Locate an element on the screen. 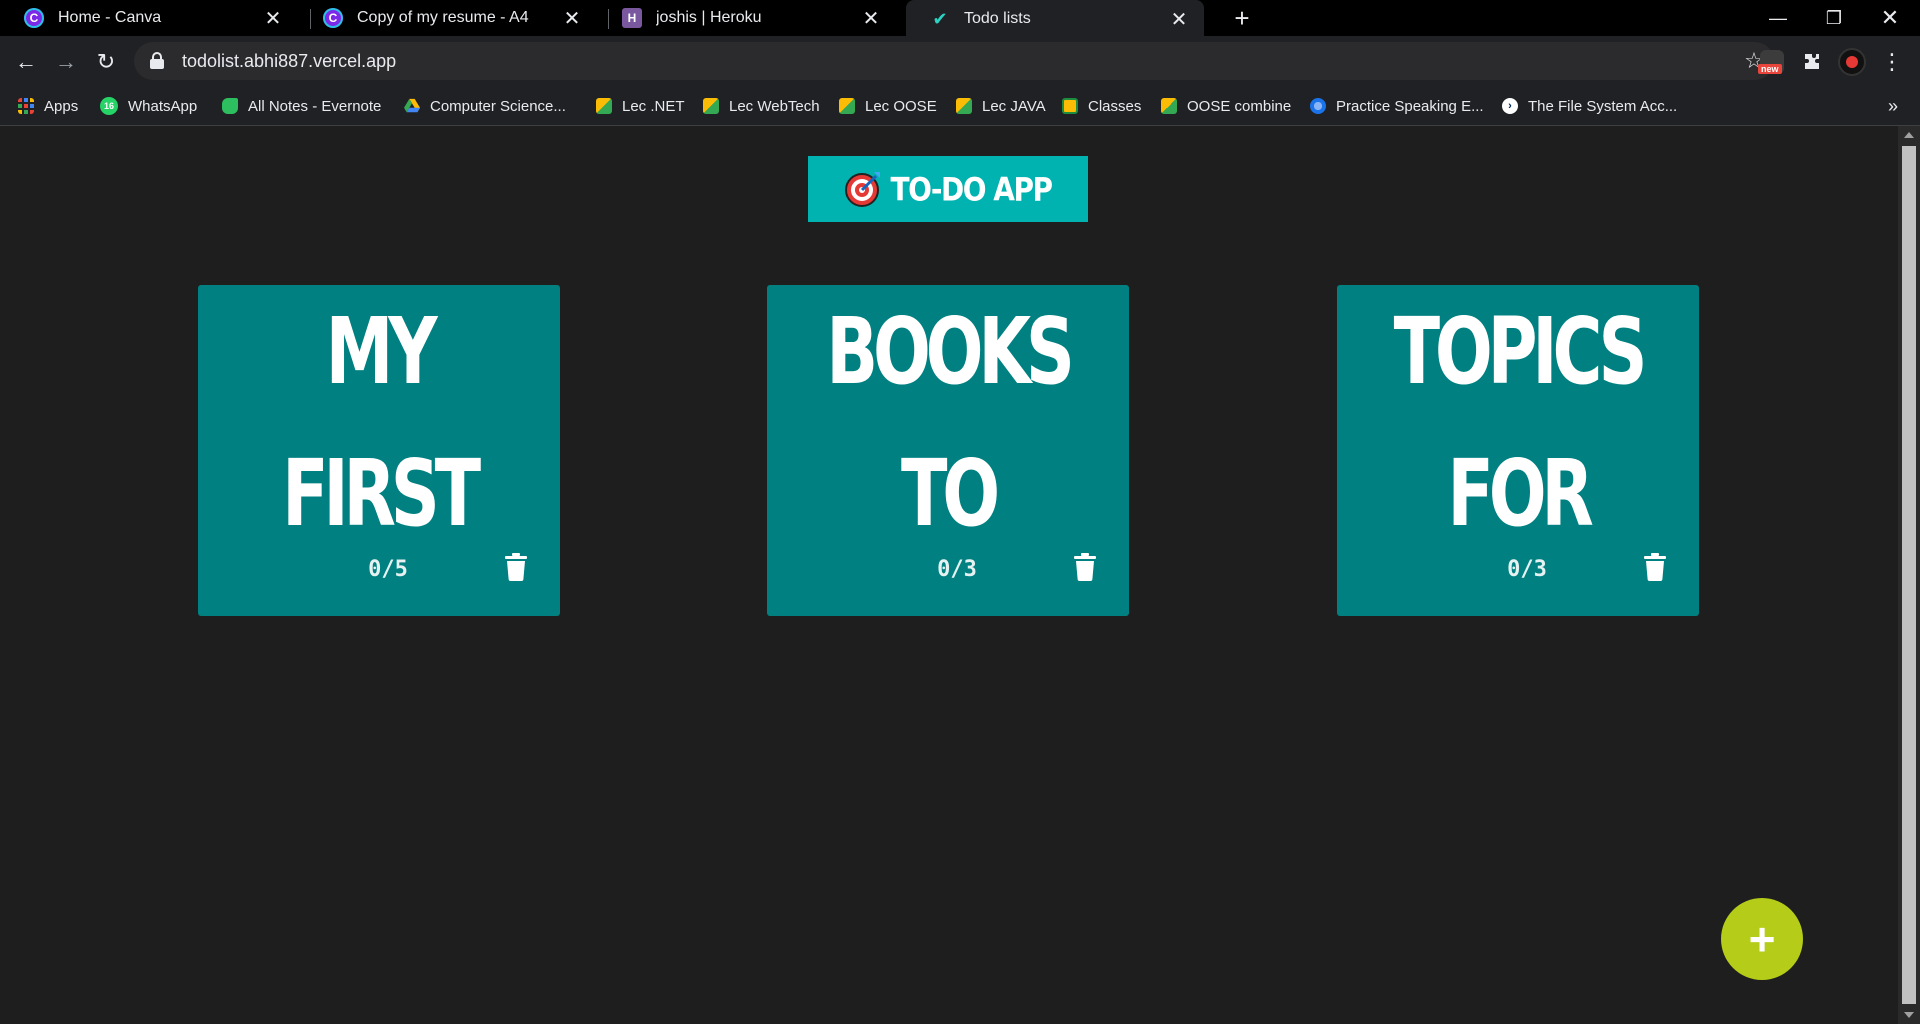  bookmark-lec-java: Lec JAVA is located at coordinates (1001, 106).